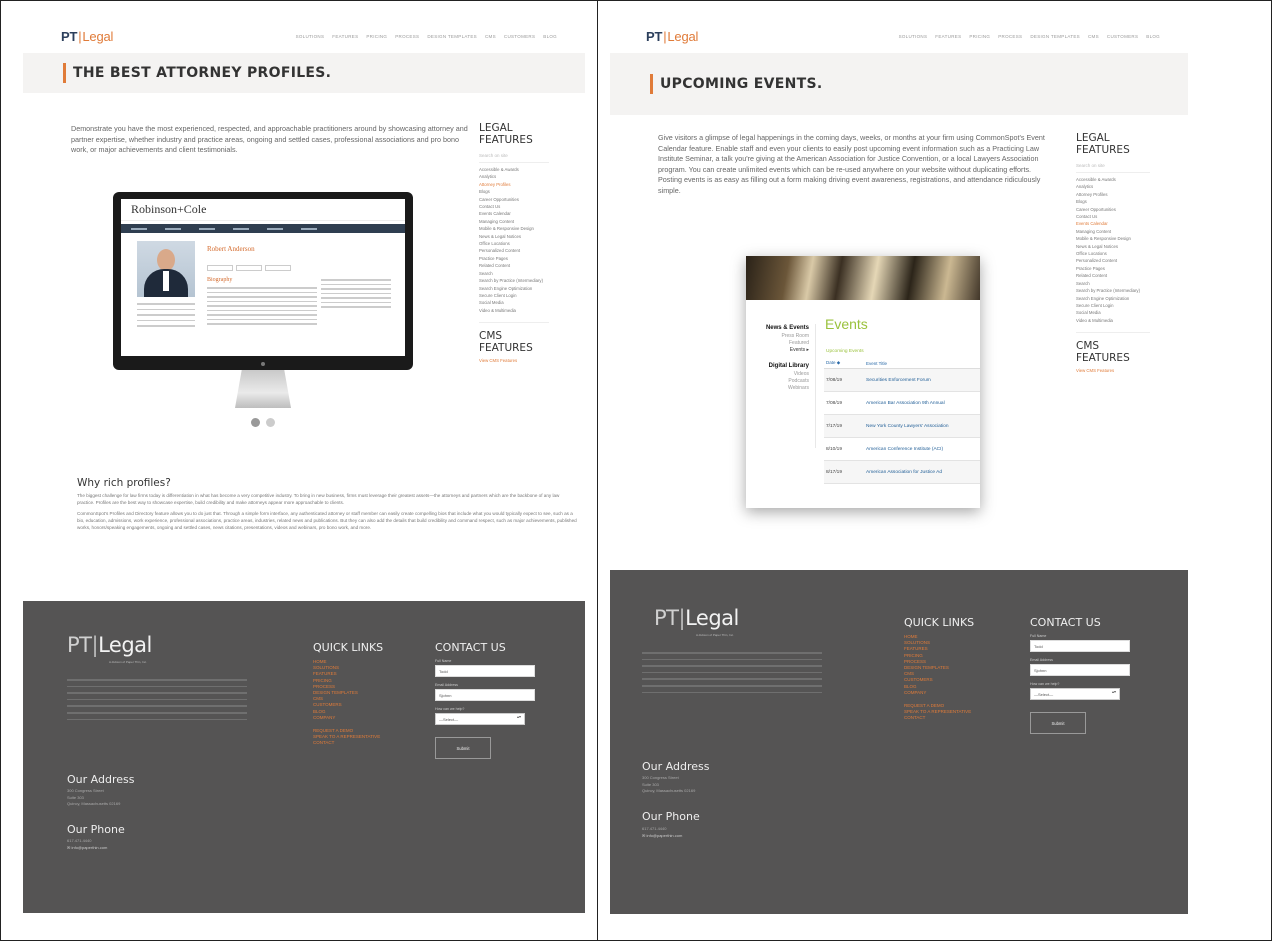  What do you see at coordinates (780, 381) in the screenshot?
I see `podcasts-link: Podcasts` at bounding box center [780, 381].